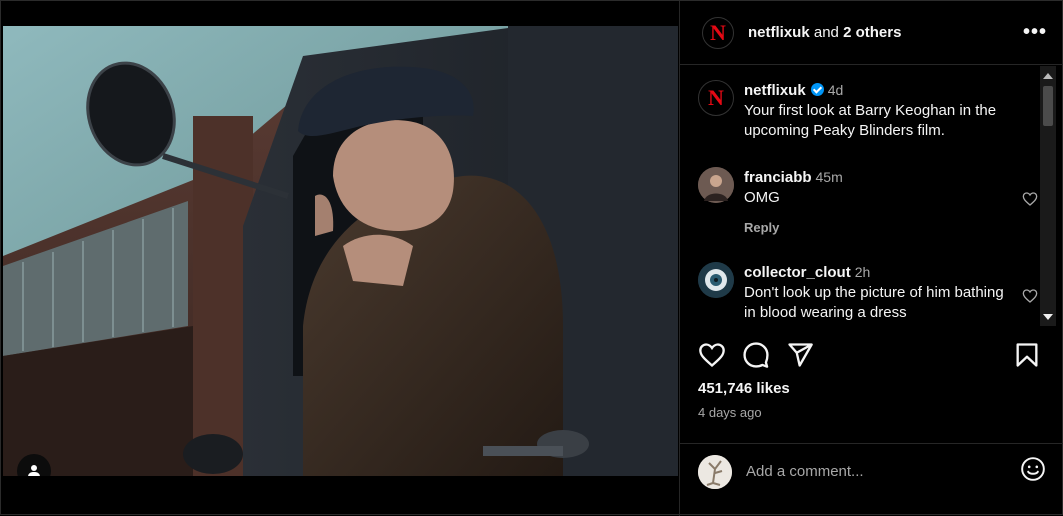  Describe the element at coordinates (1048, 106) in the screenshot. I see `scrollbar-thumb` at that location.